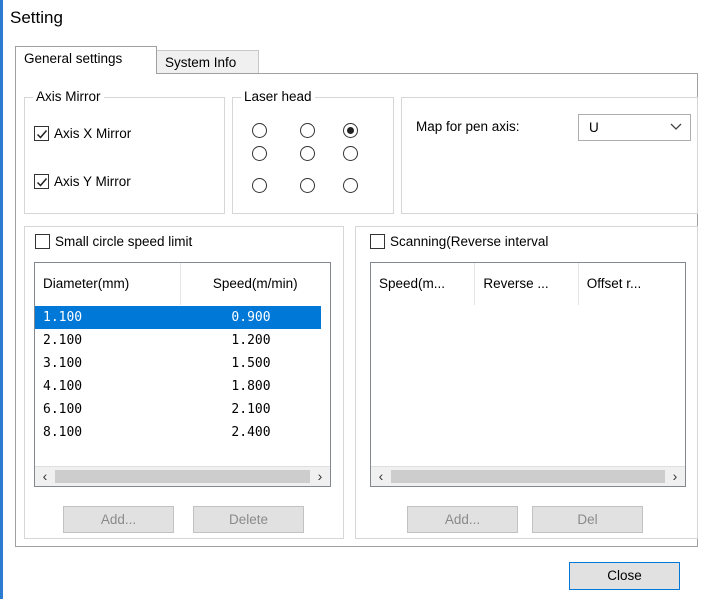  What do you see at coordinates (468, 126) in the screenshot?
I see `pen-axis-label: Map for pen axis:` at bounding box center [468, 126].